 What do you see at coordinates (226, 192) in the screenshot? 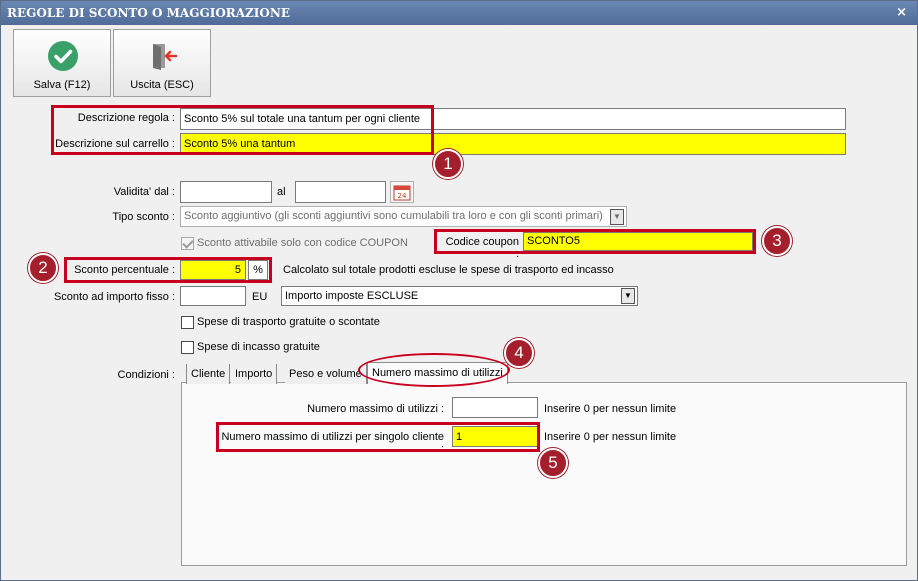
I see `validita-from-input` at bounding box center [226, 192].